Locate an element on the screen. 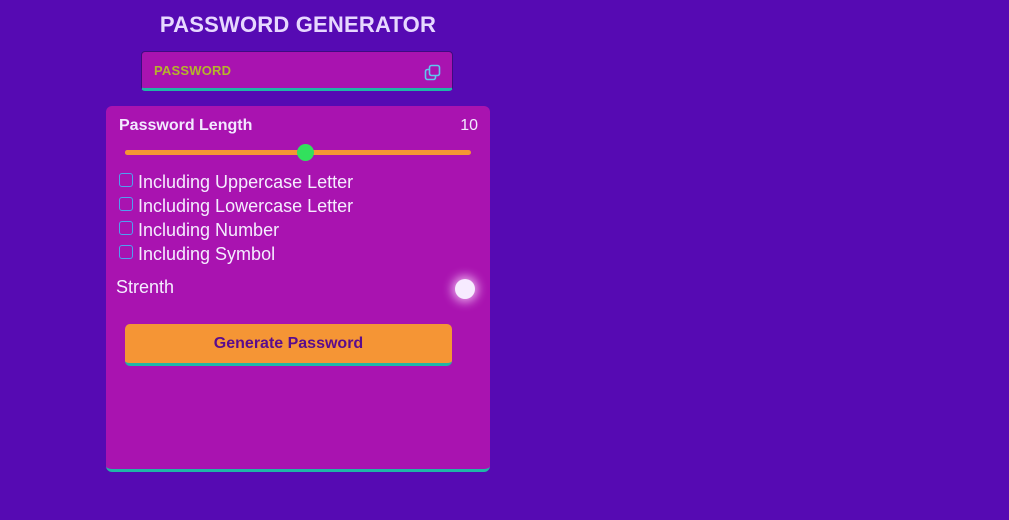 The width and height of the screenshot is (1009, 520). option-uppercase: Including Uppercase Letter is located at coordinates (236, 182).